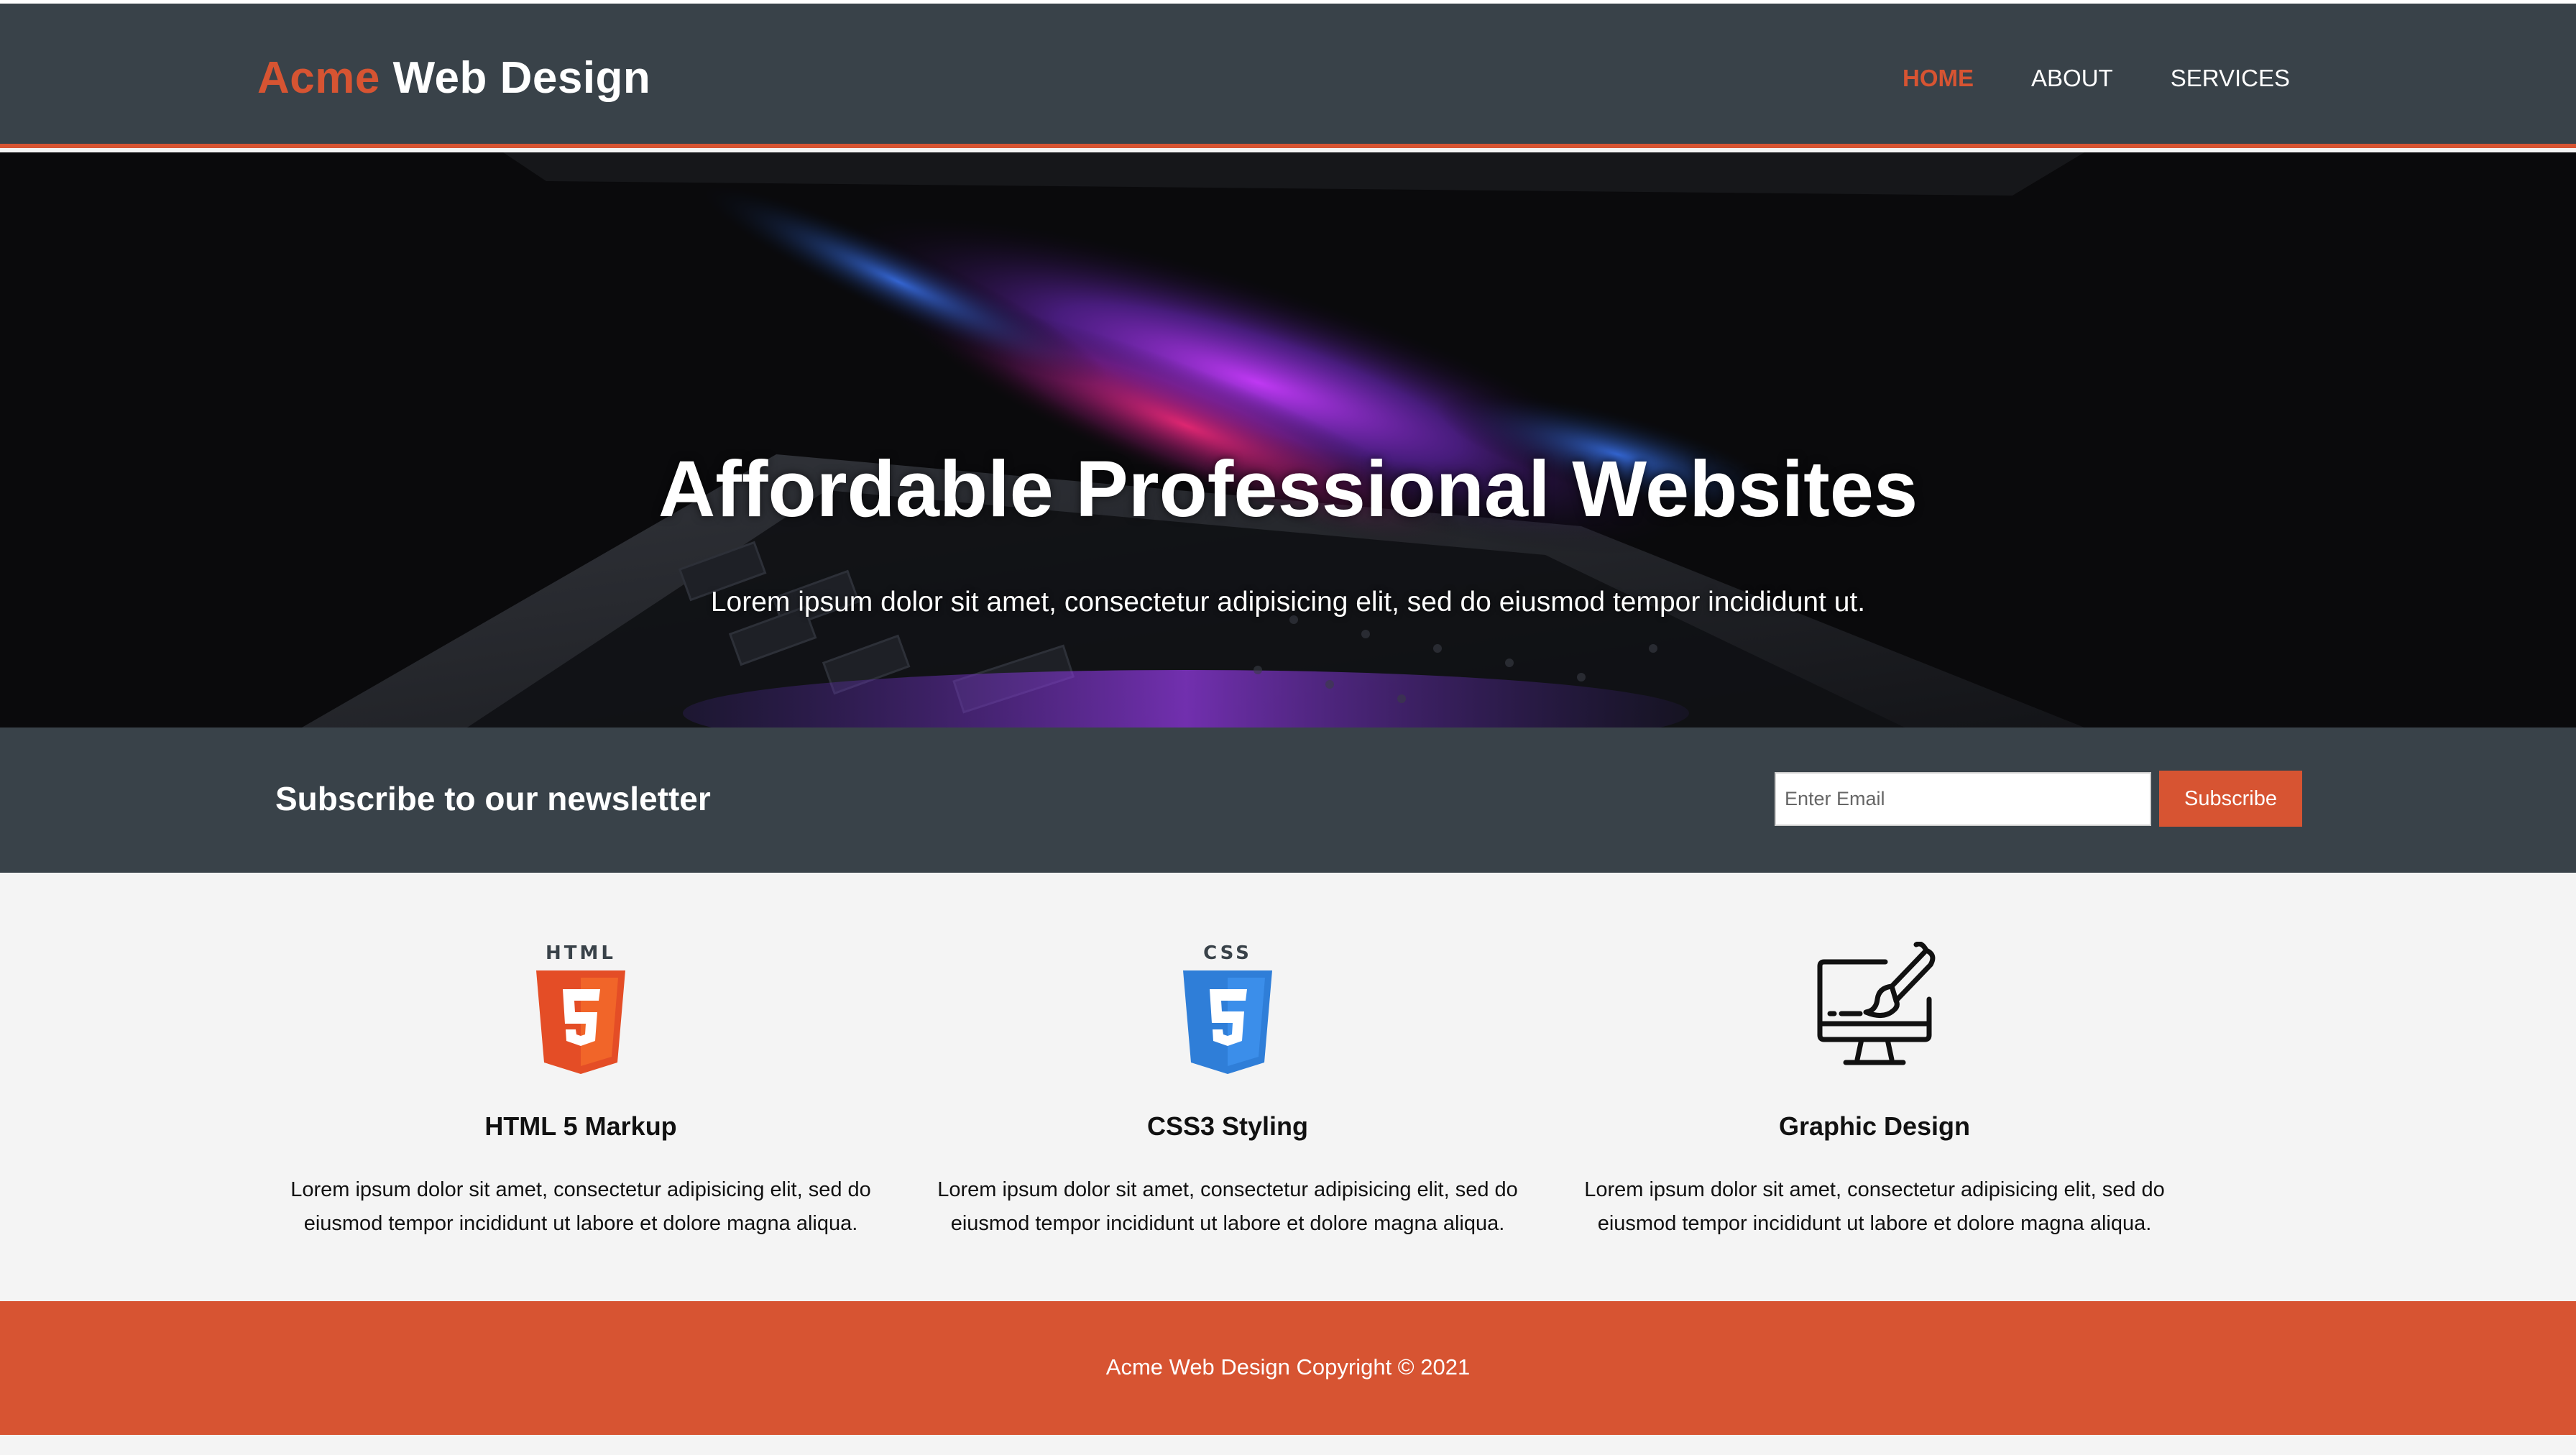  What do you see at coordinates (1288, 489) in the screenshot?
I see `hero-title: Affordable Professional Websites` at bounding box center [1288, 489].